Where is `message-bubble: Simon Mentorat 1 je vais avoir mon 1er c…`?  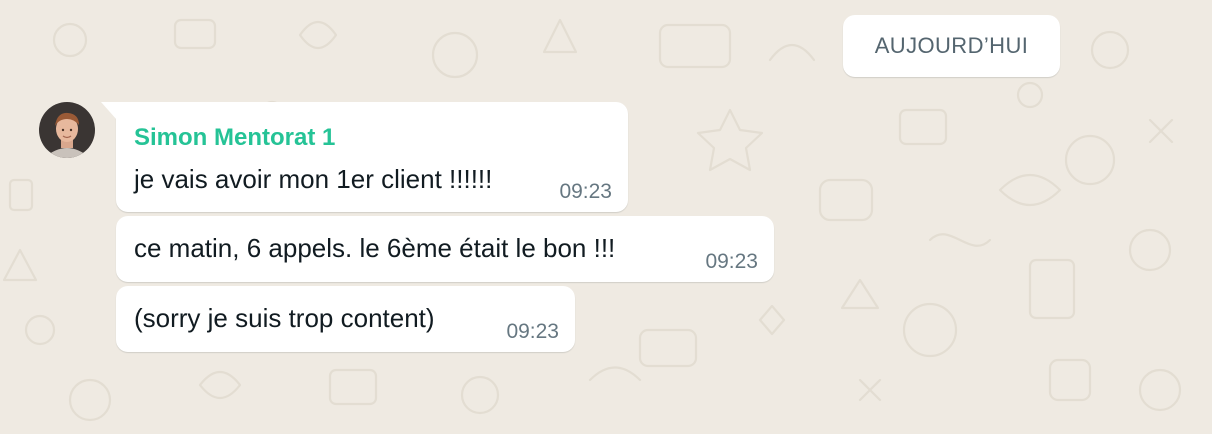 message-bubble: Simon Mentorat 1 je vais avoir mon 1er c… is located at coordinates (364, 157).